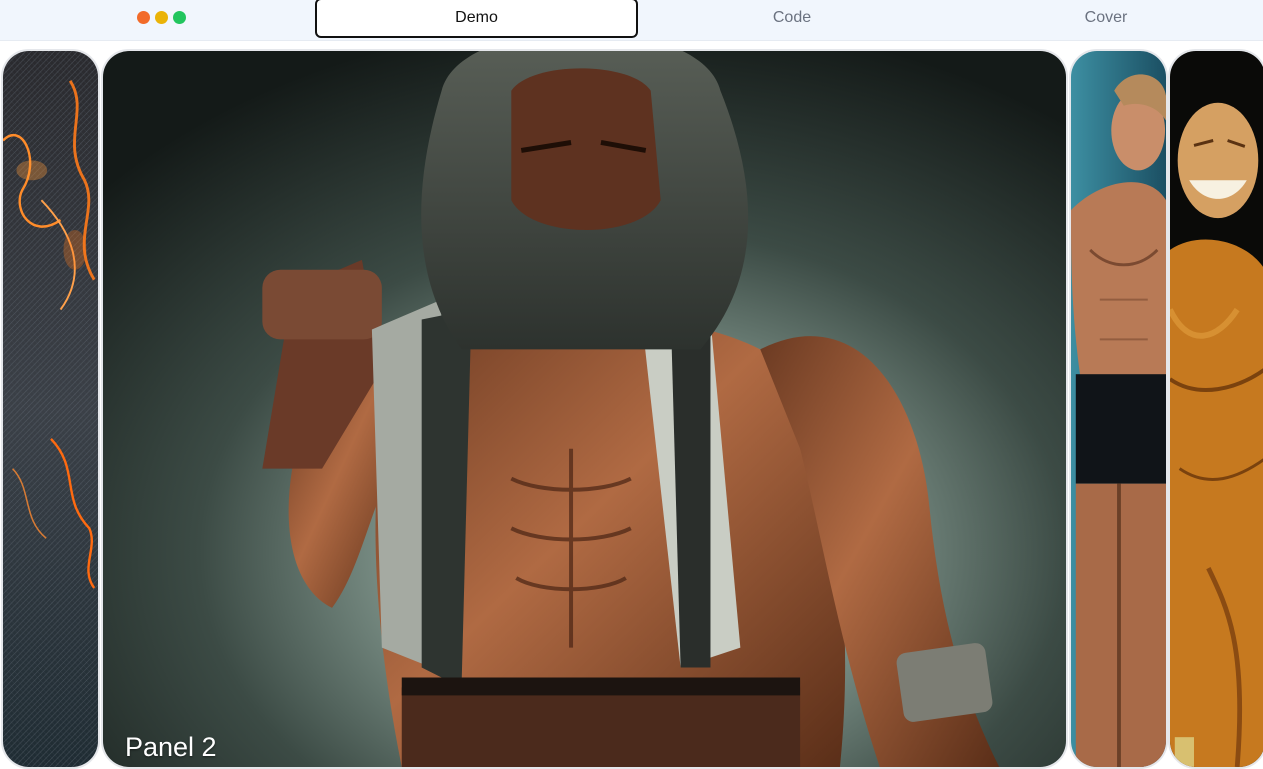 The height and width of the screenshot is (769, 1263). I want to click on tab-code: Code, so click(792, 19).